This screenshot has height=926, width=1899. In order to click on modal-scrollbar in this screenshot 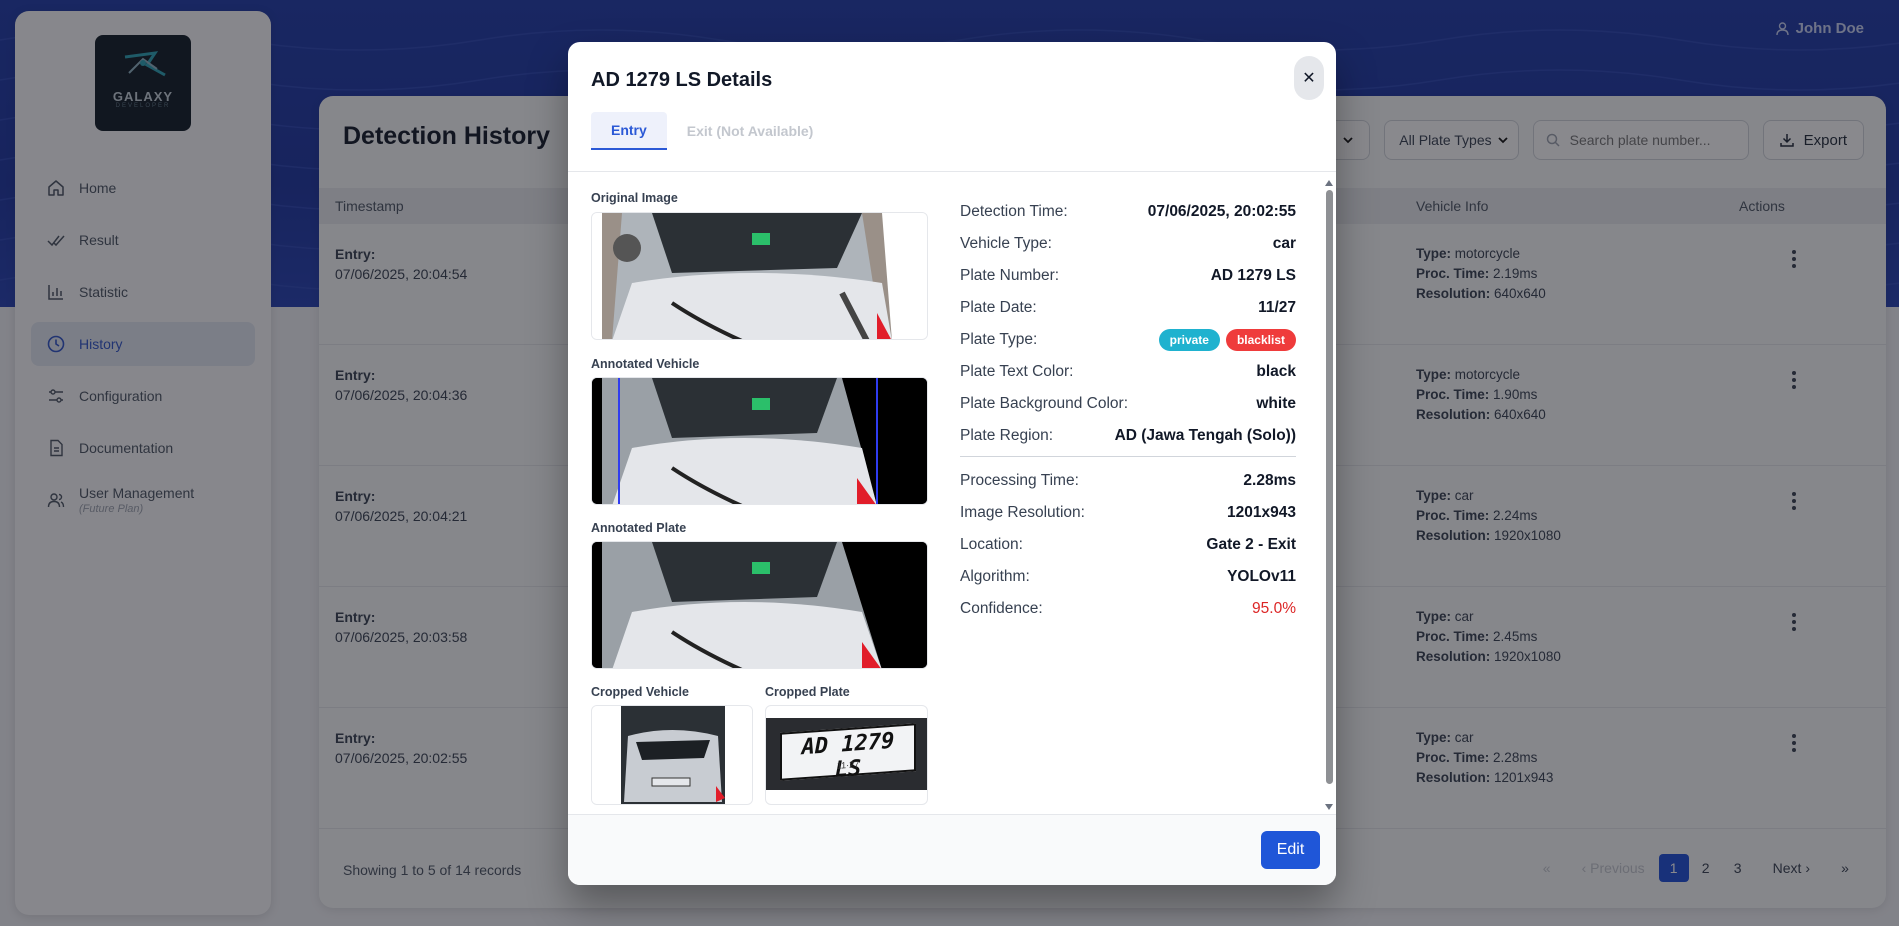, I will do `click(1329, 495)`.